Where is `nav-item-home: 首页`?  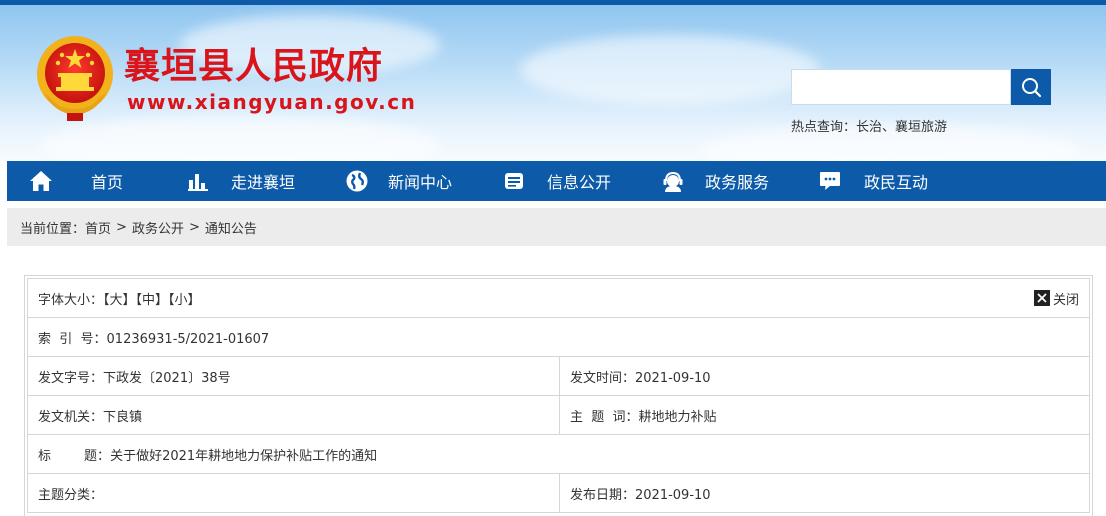 nav-item-home: 首页 is located at coordinates (76, 181).